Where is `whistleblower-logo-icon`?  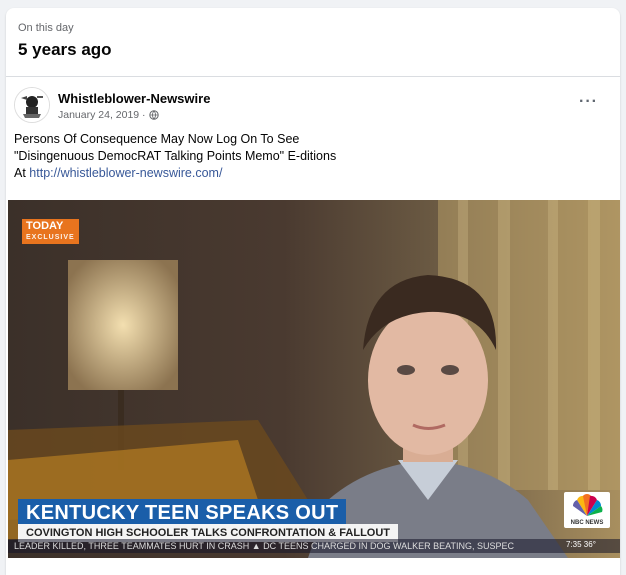 whistleblower-logo-icon is located at coordinates (32, 105).